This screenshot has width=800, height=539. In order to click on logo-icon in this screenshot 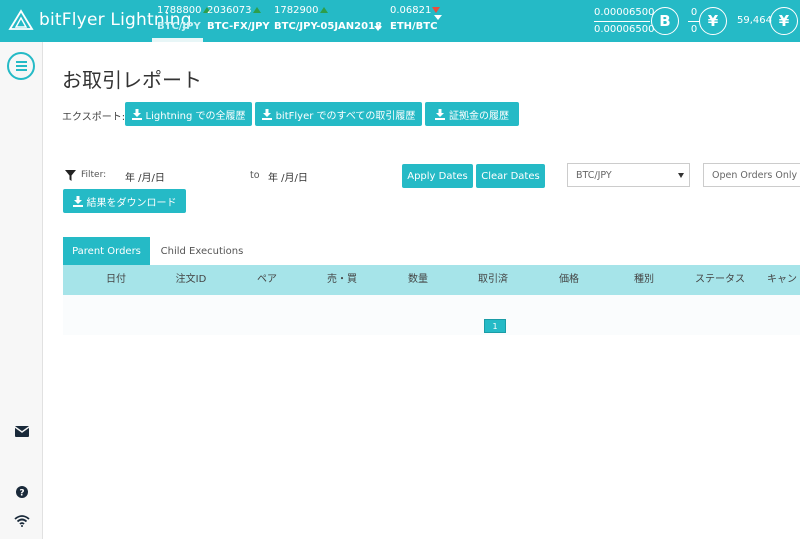, I will do `click(21, 19)`.